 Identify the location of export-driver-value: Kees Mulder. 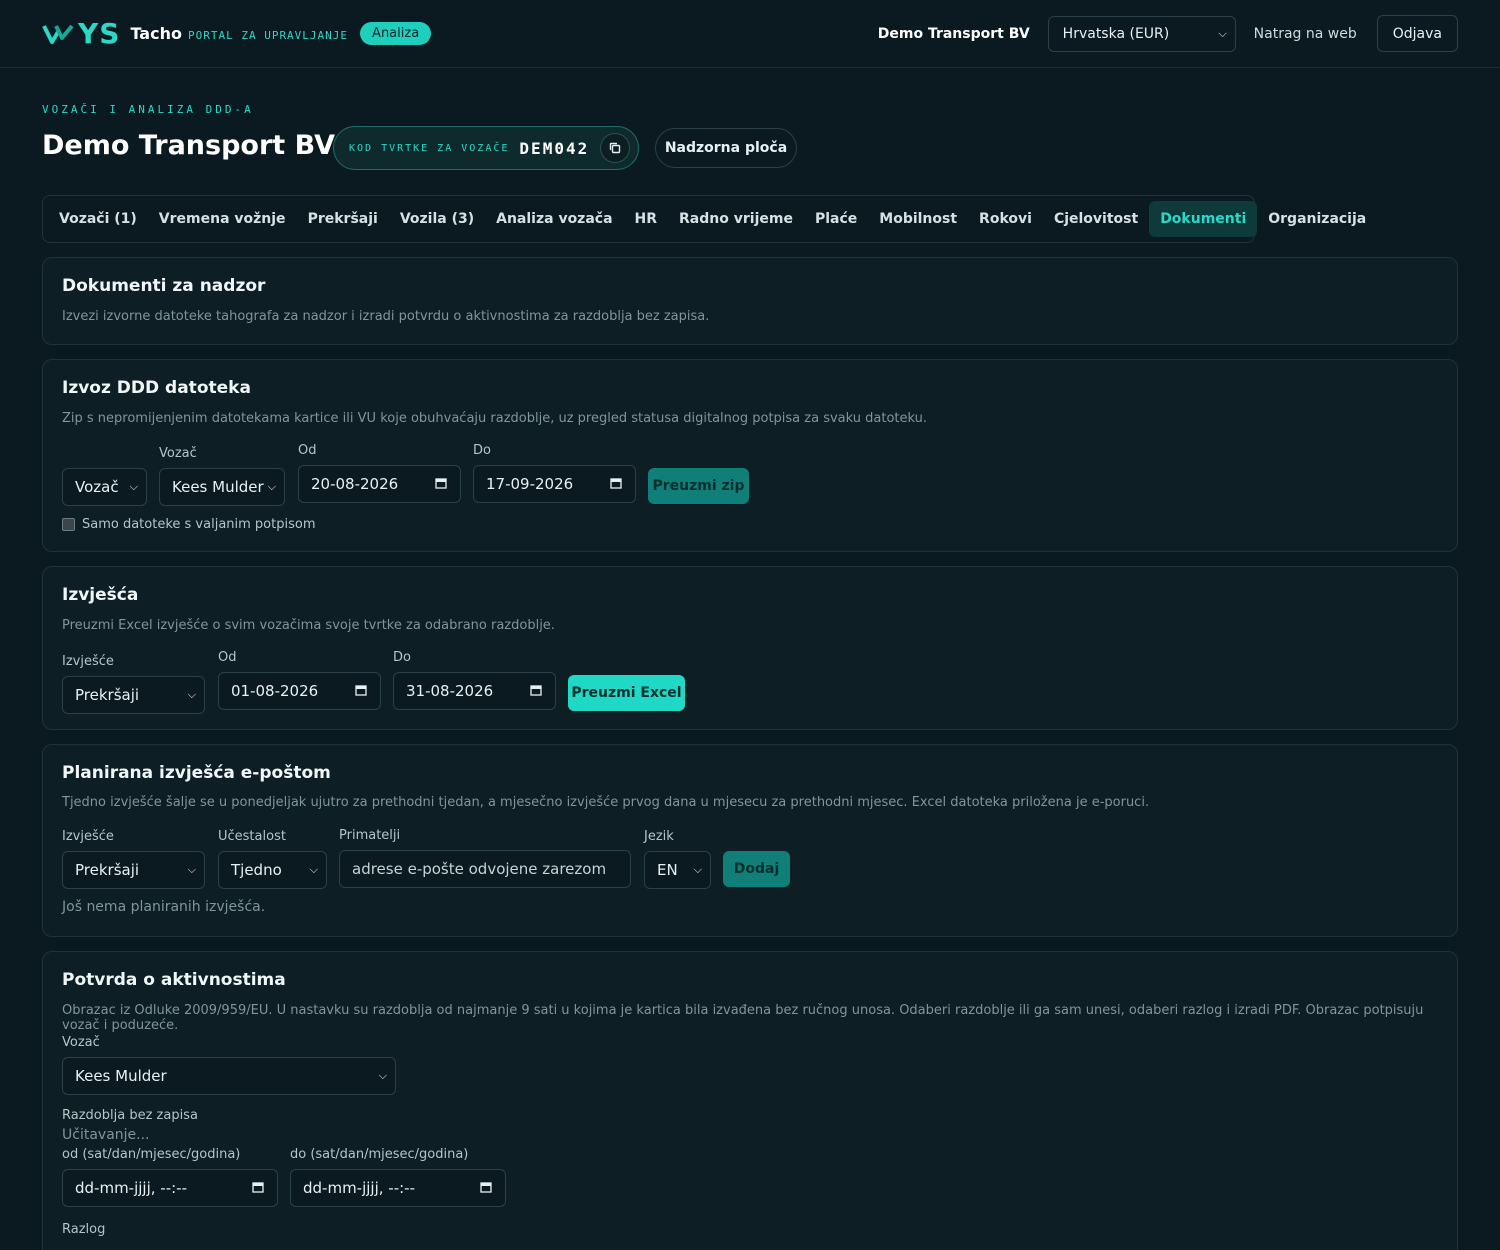
(218, 487).